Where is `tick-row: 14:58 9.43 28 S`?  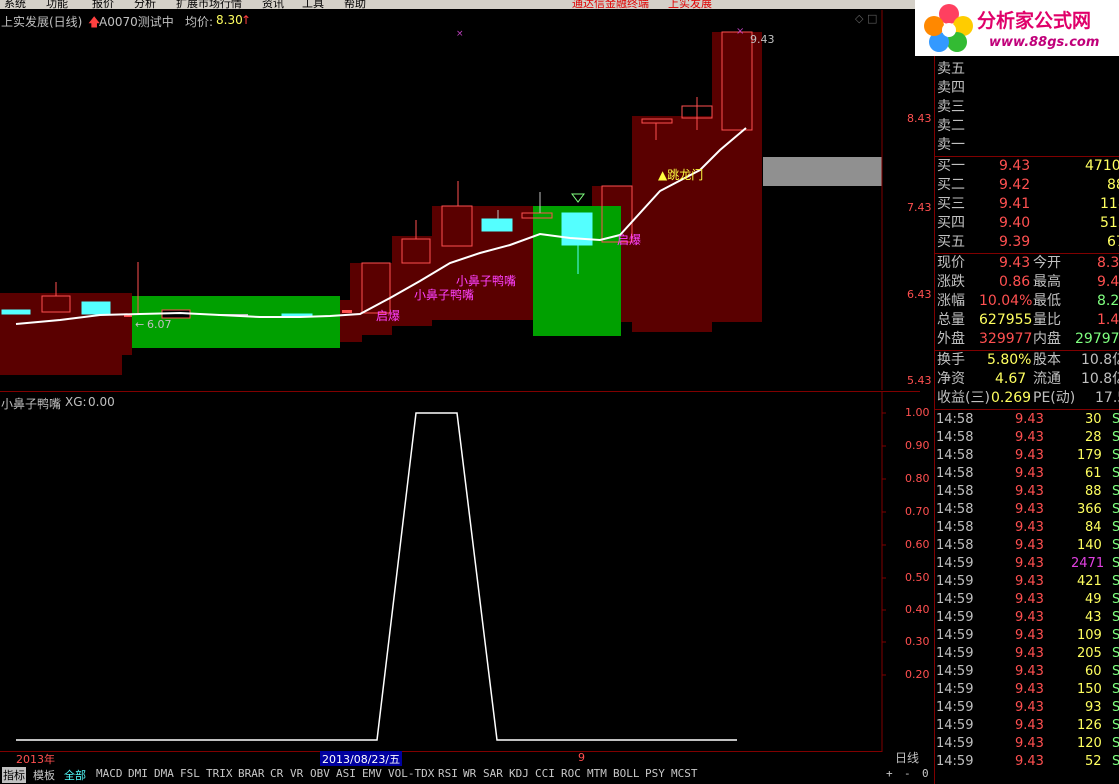 tick-row: 14:58 9.43 28 S is located at coordinates (1027, 437).